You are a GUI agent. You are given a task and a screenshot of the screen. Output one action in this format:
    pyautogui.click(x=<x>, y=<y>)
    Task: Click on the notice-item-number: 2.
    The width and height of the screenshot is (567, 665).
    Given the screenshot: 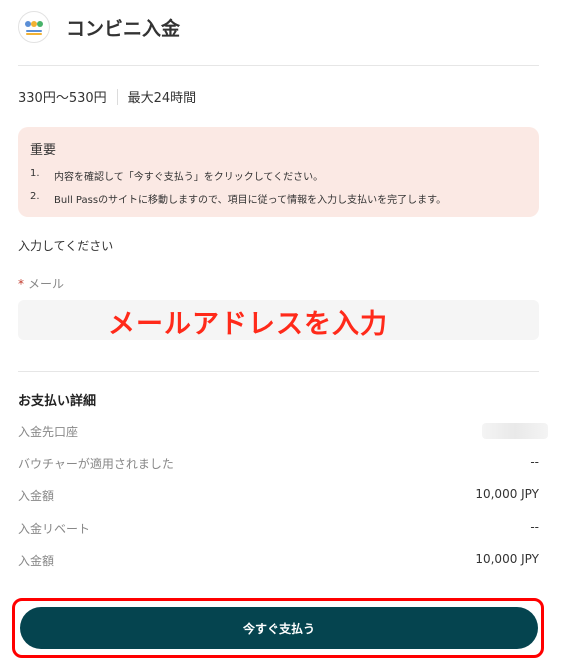 What is the action you would take?
    pyautogui.click(x=35, y=196)
    